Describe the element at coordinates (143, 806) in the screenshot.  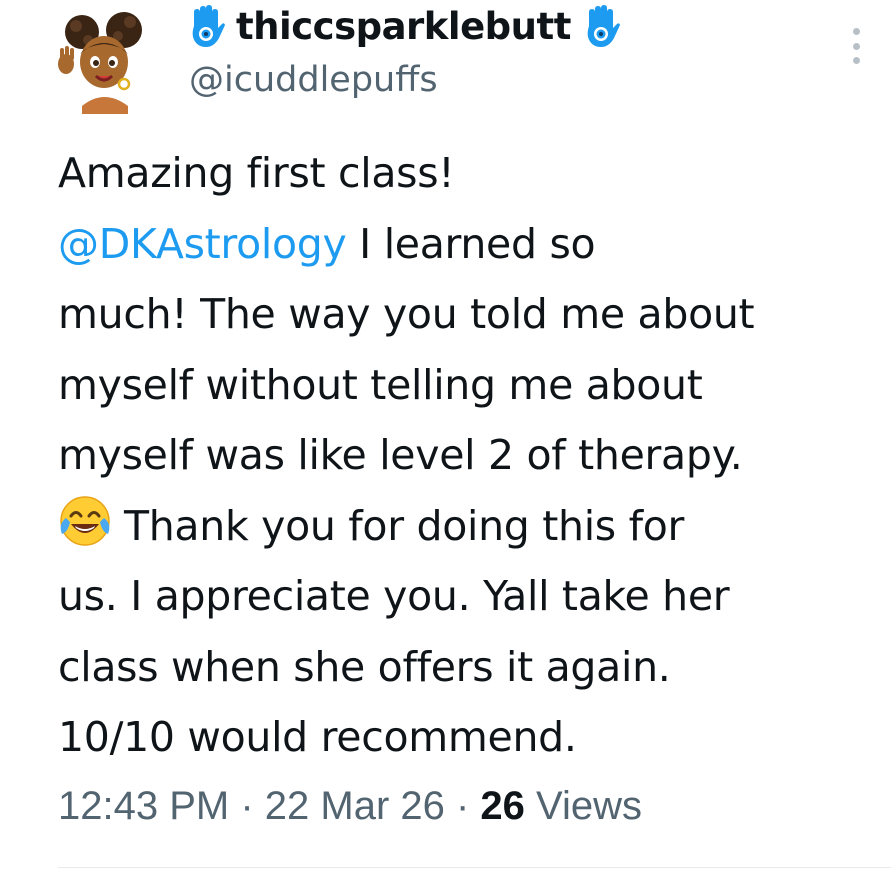
I see `tweet-time: 12:43 PM` at that location.